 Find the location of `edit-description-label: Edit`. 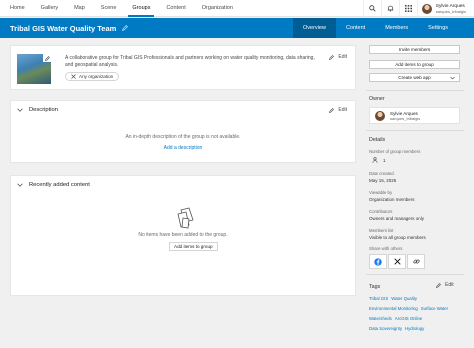

edit-description-label: Edit is located at coordinates (342, 110).